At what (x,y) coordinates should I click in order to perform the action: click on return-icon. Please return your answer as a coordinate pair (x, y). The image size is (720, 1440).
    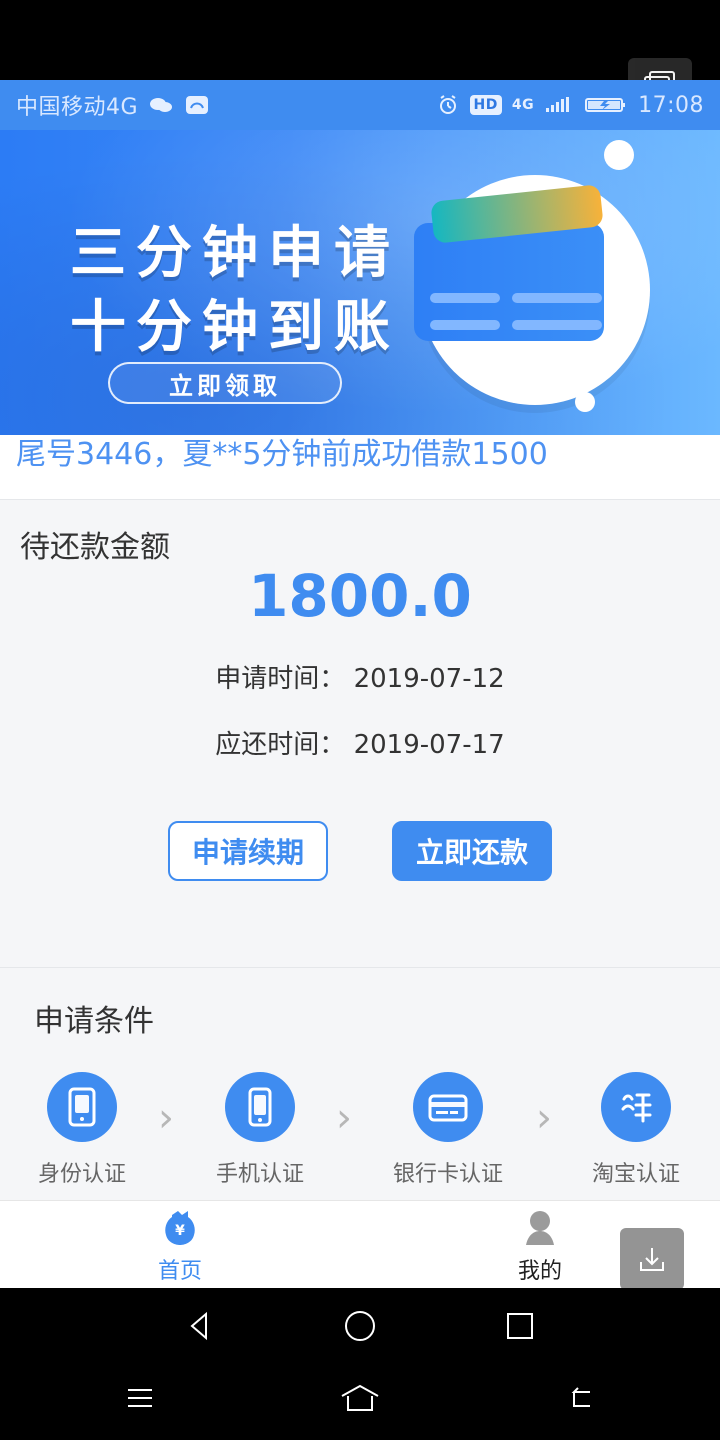
    Looking at the image, I should click on (580, 1397).